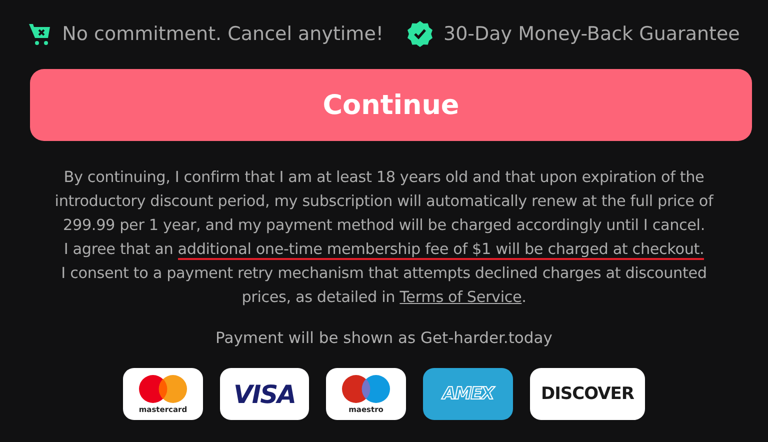  Describe the element at coordinates (384, 338) in the screenshot. I see `payment-note: Payment will be shown as Get-harder.today` at that location.